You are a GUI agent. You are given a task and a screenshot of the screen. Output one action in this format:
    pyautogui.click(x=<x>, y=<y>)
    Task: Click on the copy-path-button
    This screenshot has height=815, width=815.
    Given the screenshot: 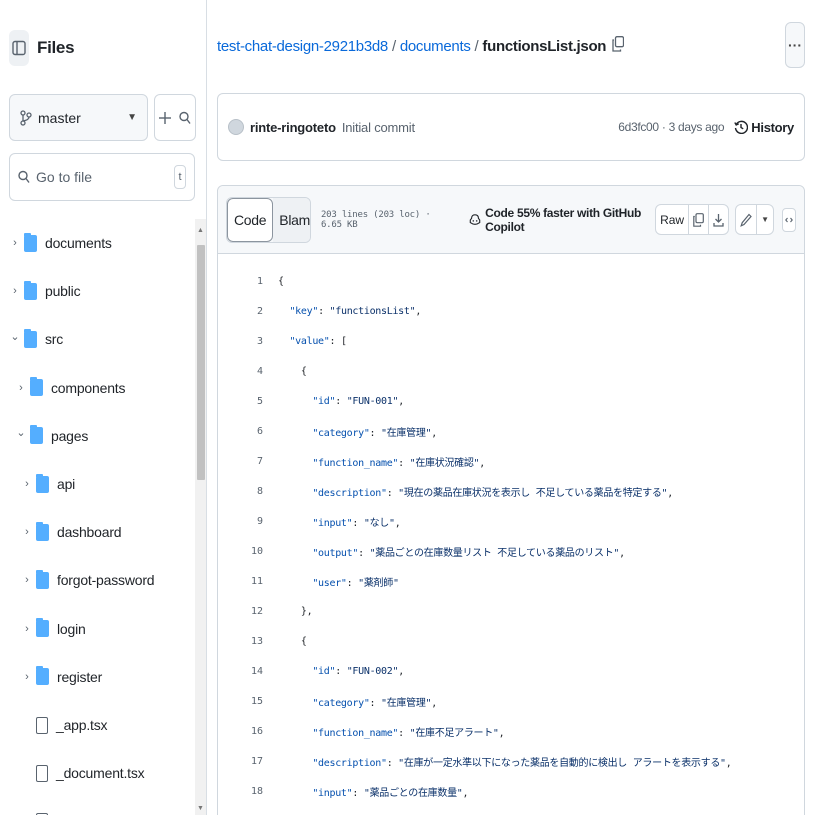 What is the action you would take?
    pyautogui.click(x=618, y=46)
    